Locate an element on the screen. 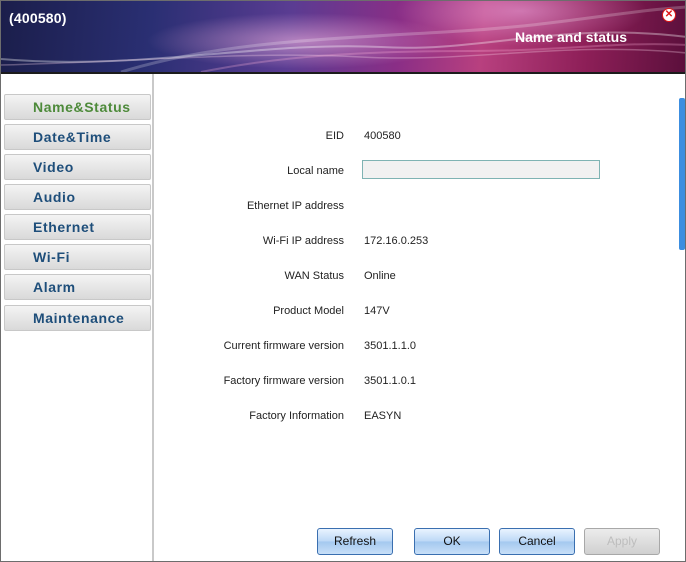 This screenshot has height=562, width=686. header-banner: (400580) Name and status ✕ is located at coordinates (343, 37).